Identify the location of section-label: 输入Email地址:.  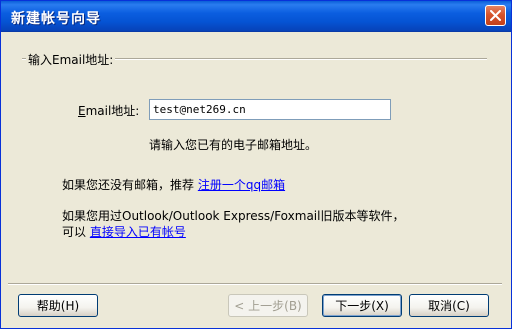
(71, 59).